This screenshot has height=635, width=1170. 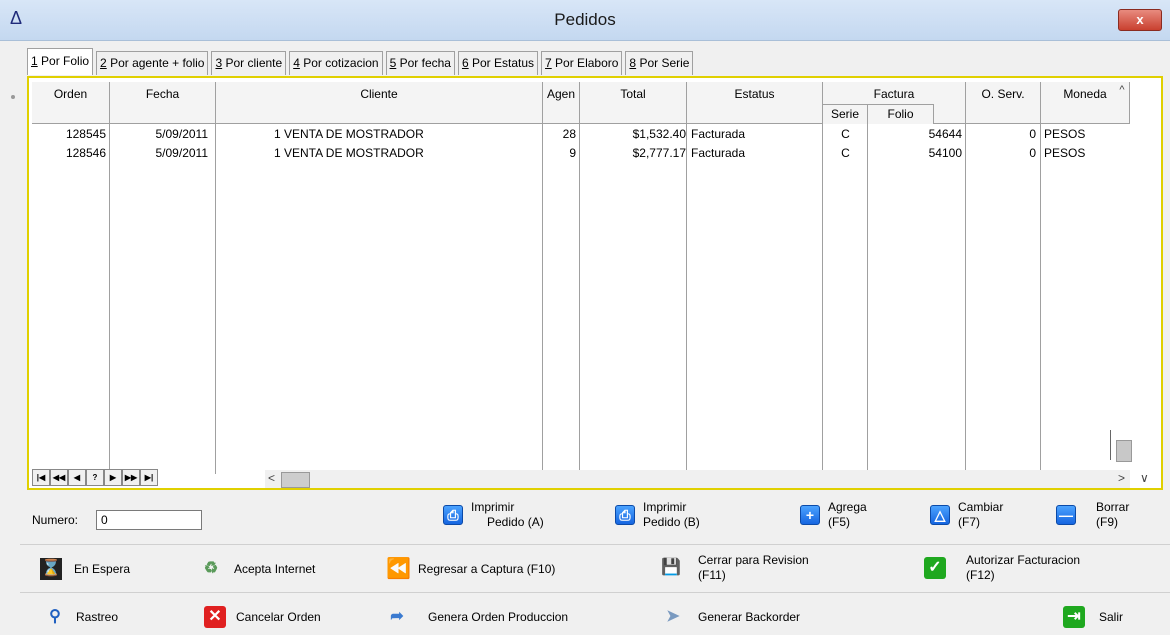 What do you see at coordinates (249, 63) in the screenshot?
I see `tab-por-cliente: 3 Por cliente` at bounding box center [249, 63].